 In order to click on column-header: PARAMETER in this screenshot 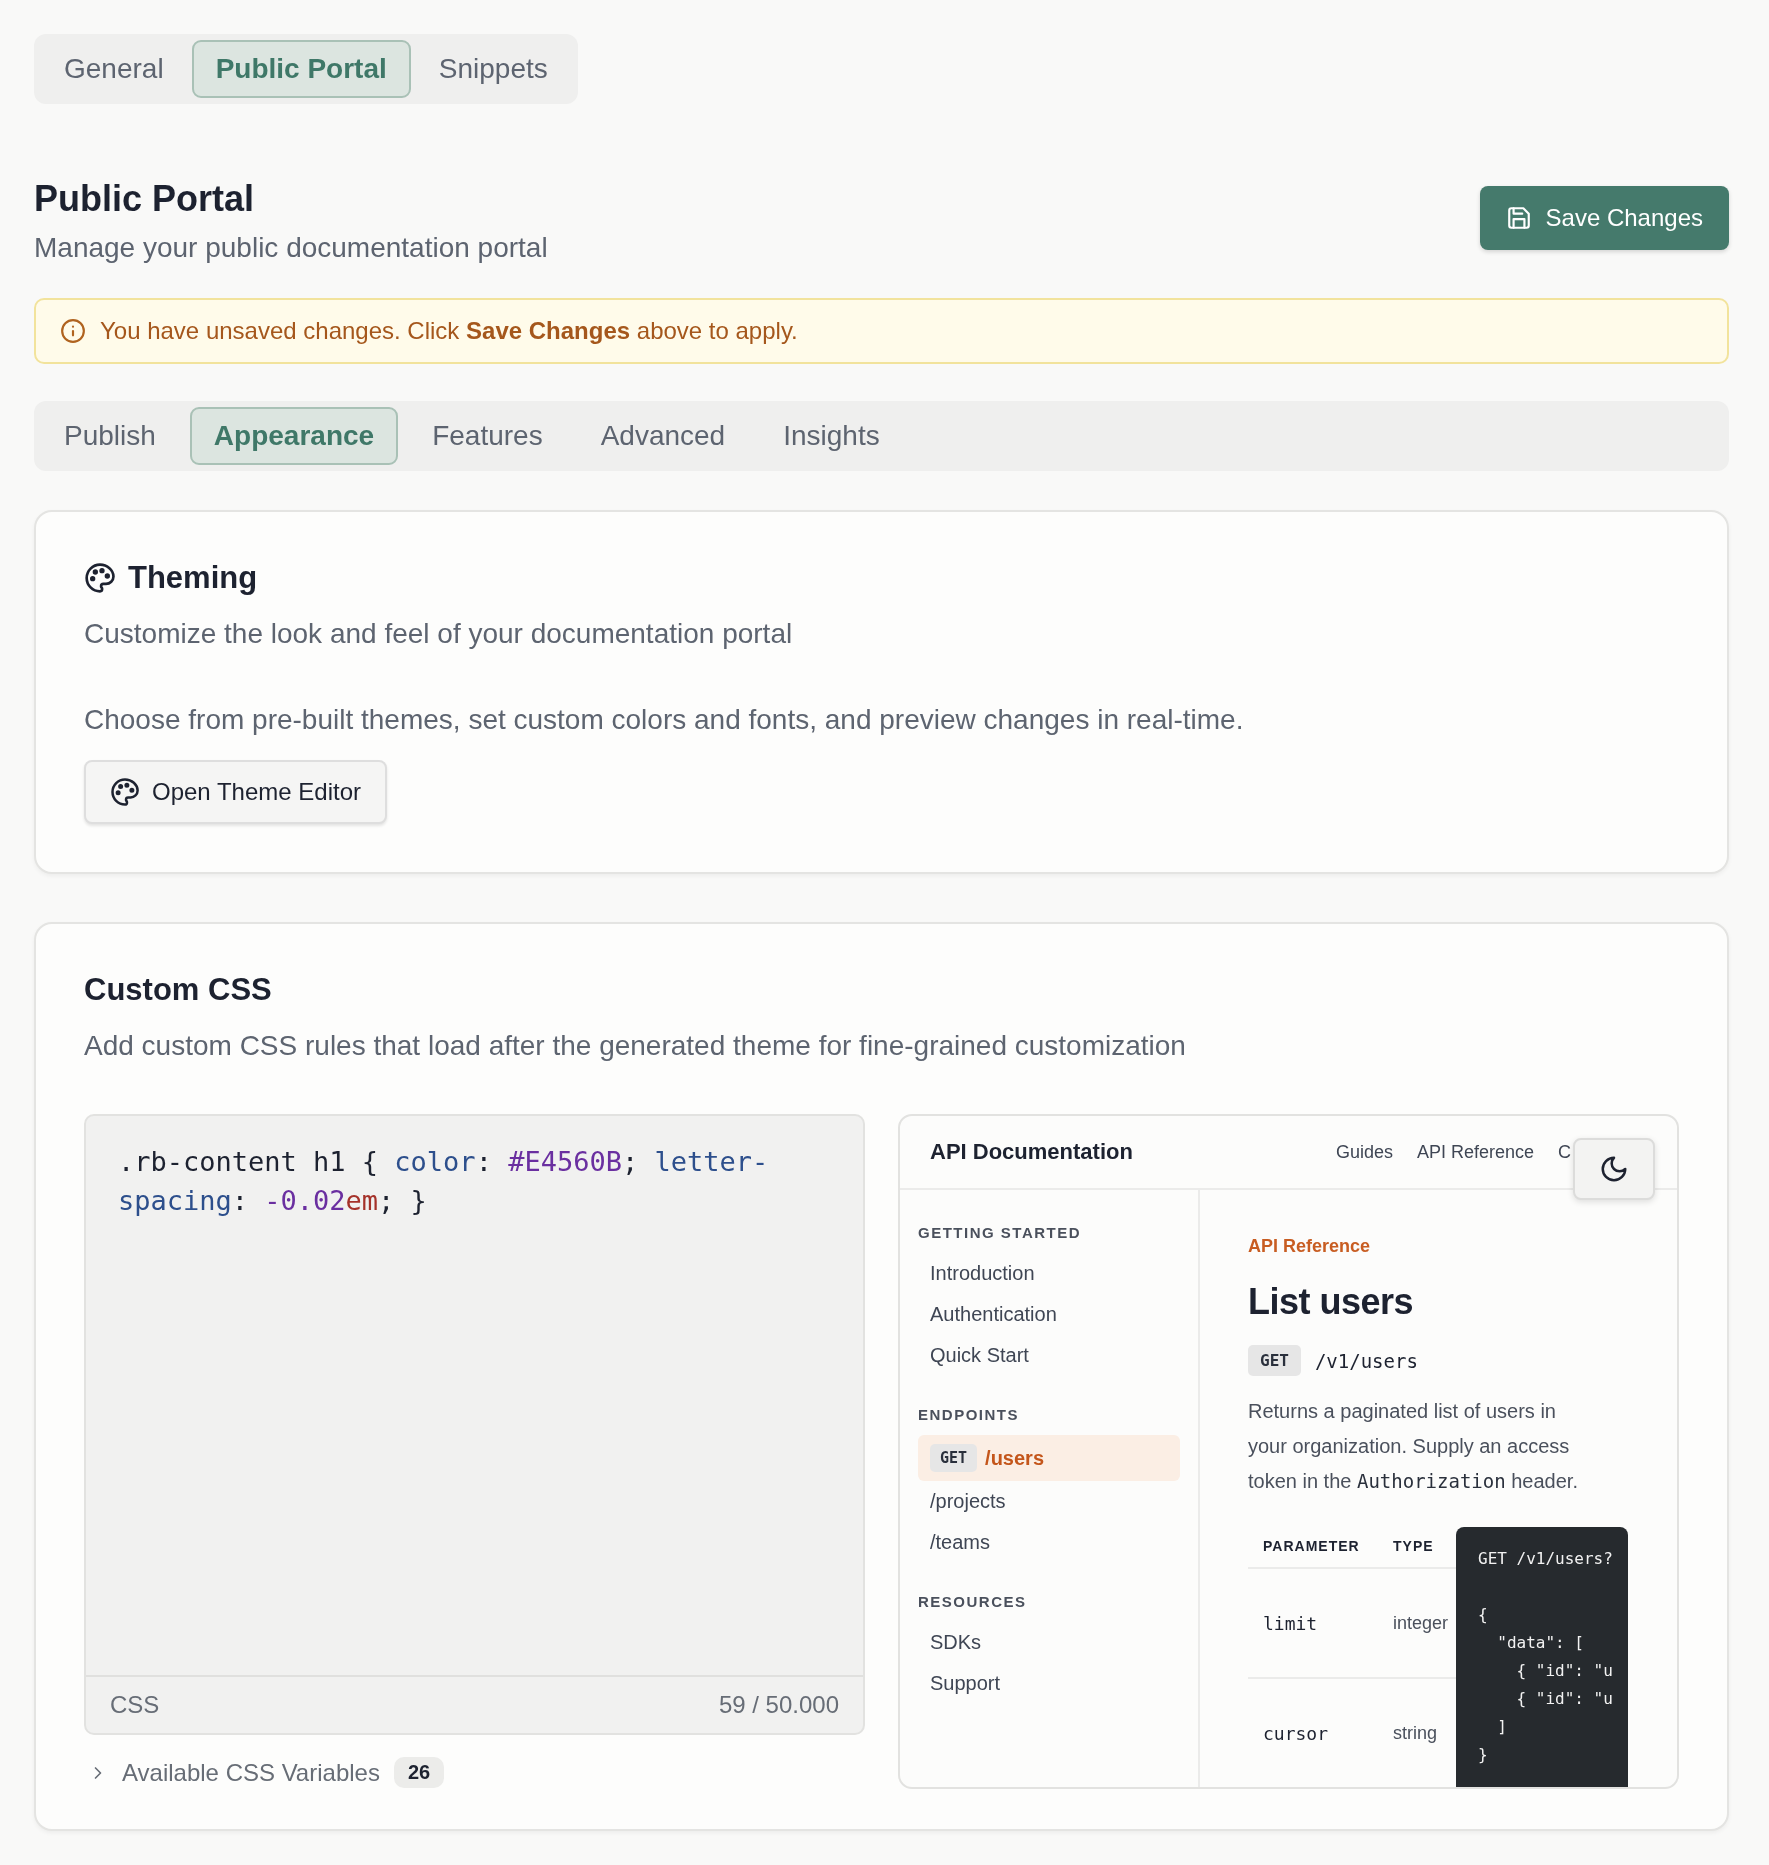, I will do `click(1312, 1546)`.